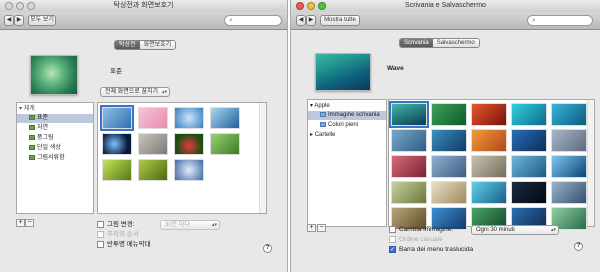 This screenshot has width=600, height=272. Describe the element at coordinates (143, 6) in the screenshot. I see `window-titlebar: 탁상전과 화면보호기` at that location.